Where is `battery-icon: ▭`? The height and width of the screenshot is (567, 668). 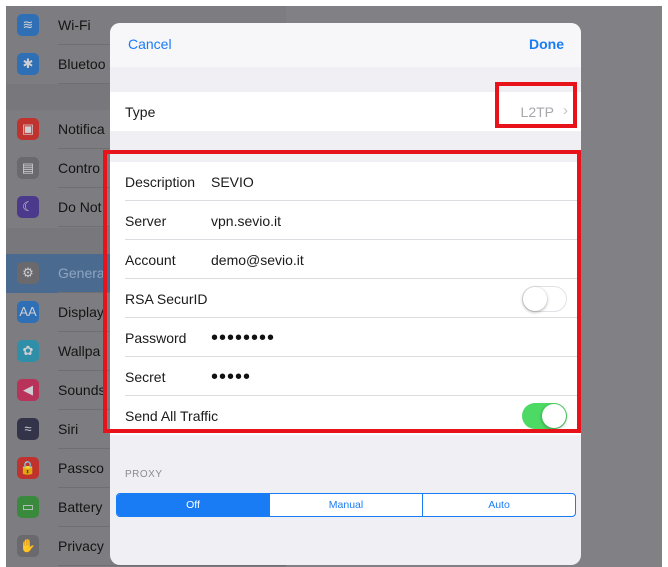
battery-icon: ▭ is located at coordinates (28, 507).